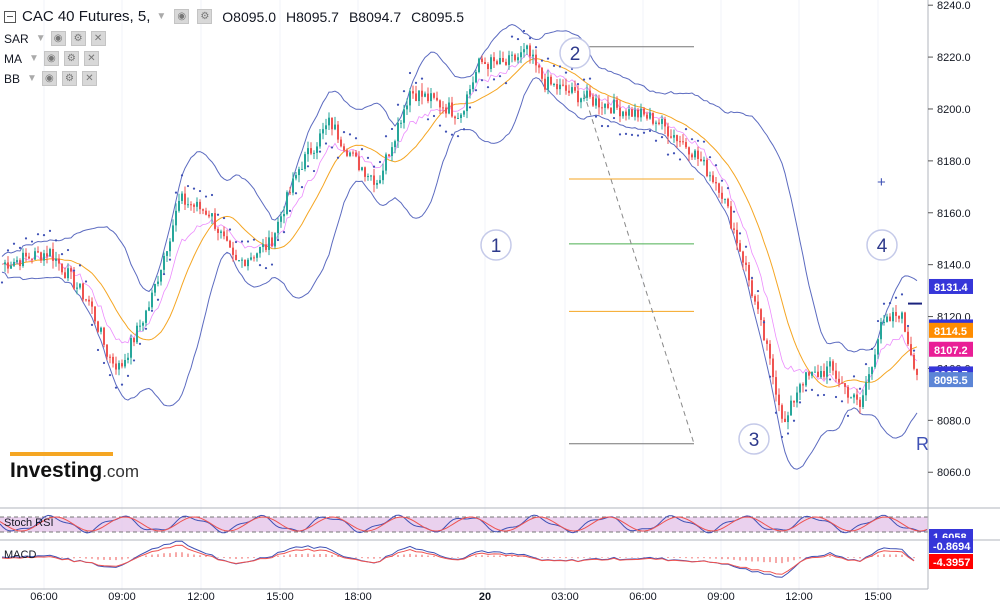 The height and width of the screenshot is (607, 1000). I want to click on indicator-row-sar: SAR ▼ ◉ ⚙ ✕, so click(55, 38).